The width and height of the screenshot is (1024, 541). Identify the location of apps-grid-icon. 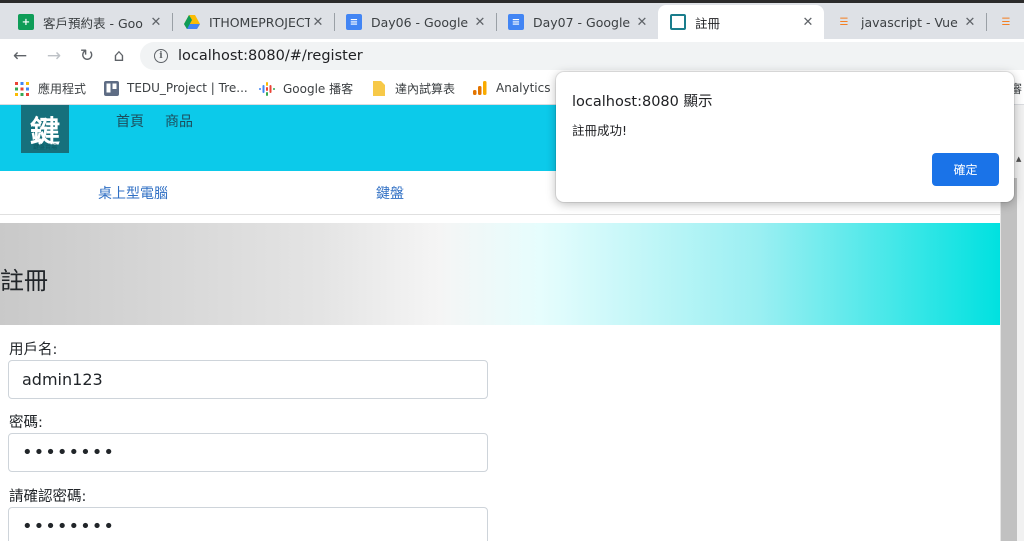
(22, 89).